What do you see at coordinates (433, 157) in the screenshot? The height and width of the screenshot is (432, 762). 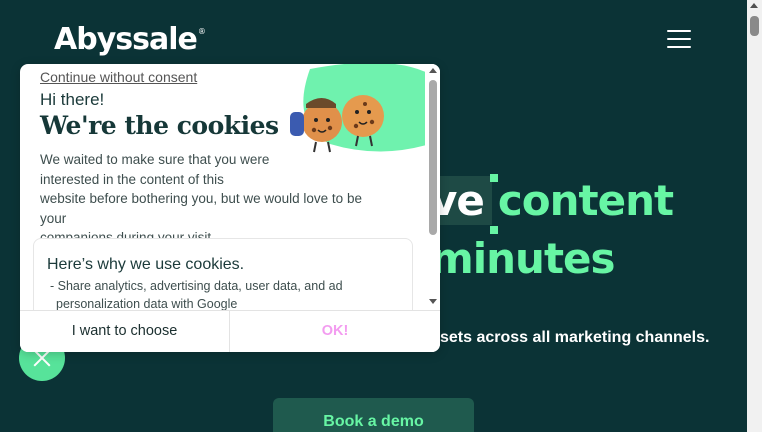 I see `cookie-modal-scrollbar-thumb` at bounding box center [433, 157].